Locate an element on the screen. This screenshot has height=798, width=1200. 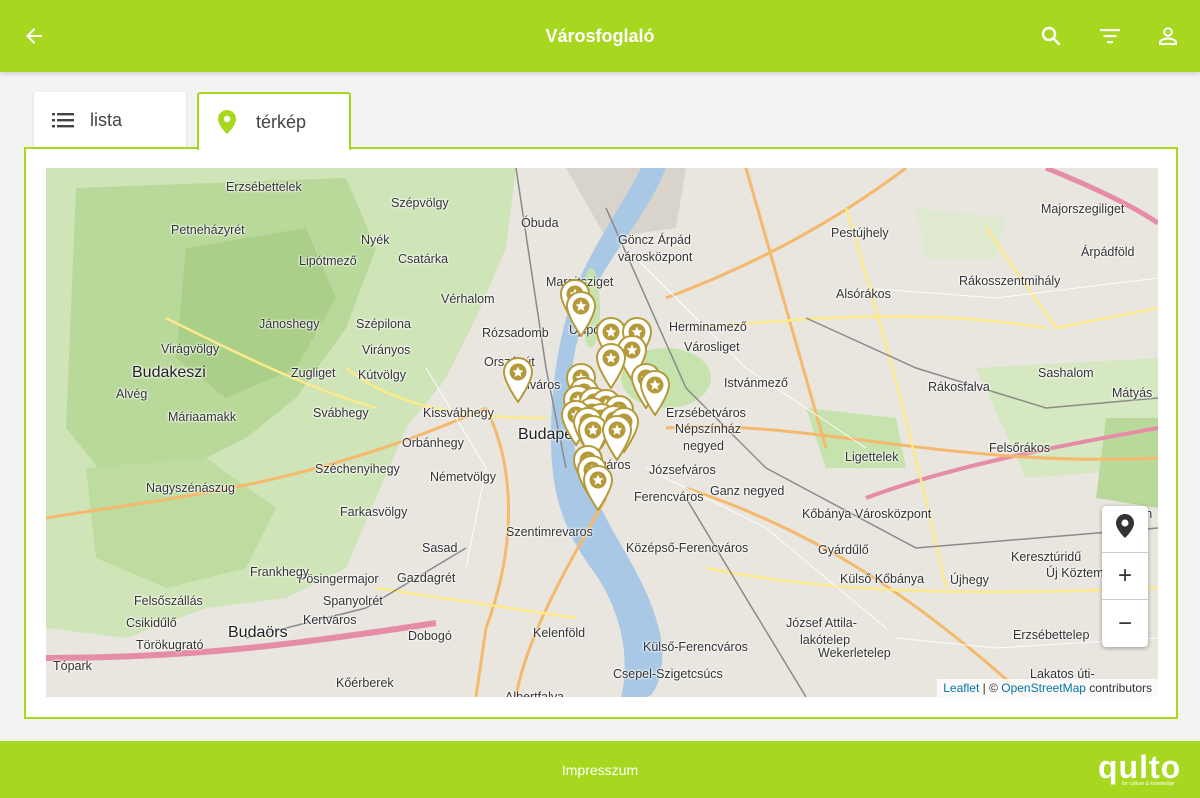
map-place-label: Pestújhely is located at coordinates (860, 233).